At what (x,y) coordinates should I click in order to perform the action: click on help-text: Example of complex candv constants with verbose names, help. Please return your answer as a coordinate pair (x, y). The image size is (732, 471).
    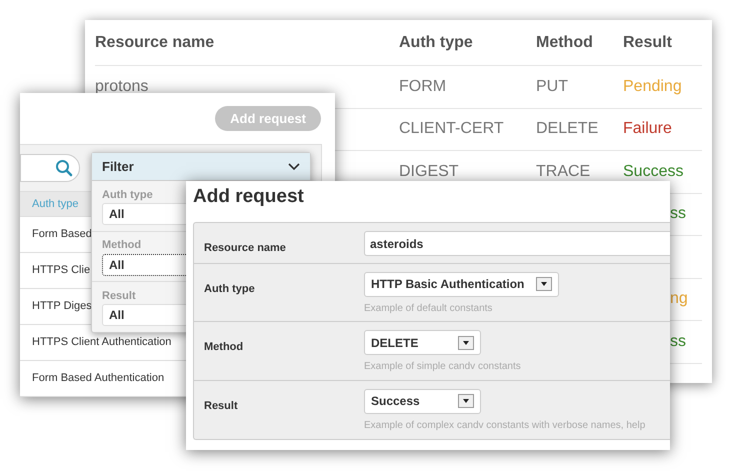
    Looking at the image, I should click on (505, 425).